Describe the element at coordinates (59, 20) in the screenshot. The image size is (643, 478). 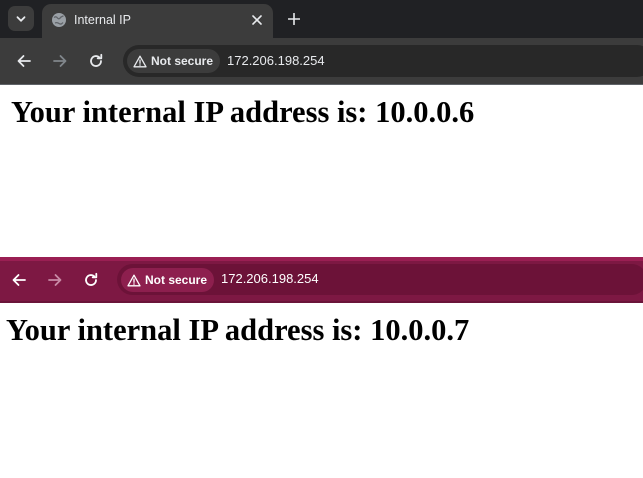
I see `globe-icon` at that location.